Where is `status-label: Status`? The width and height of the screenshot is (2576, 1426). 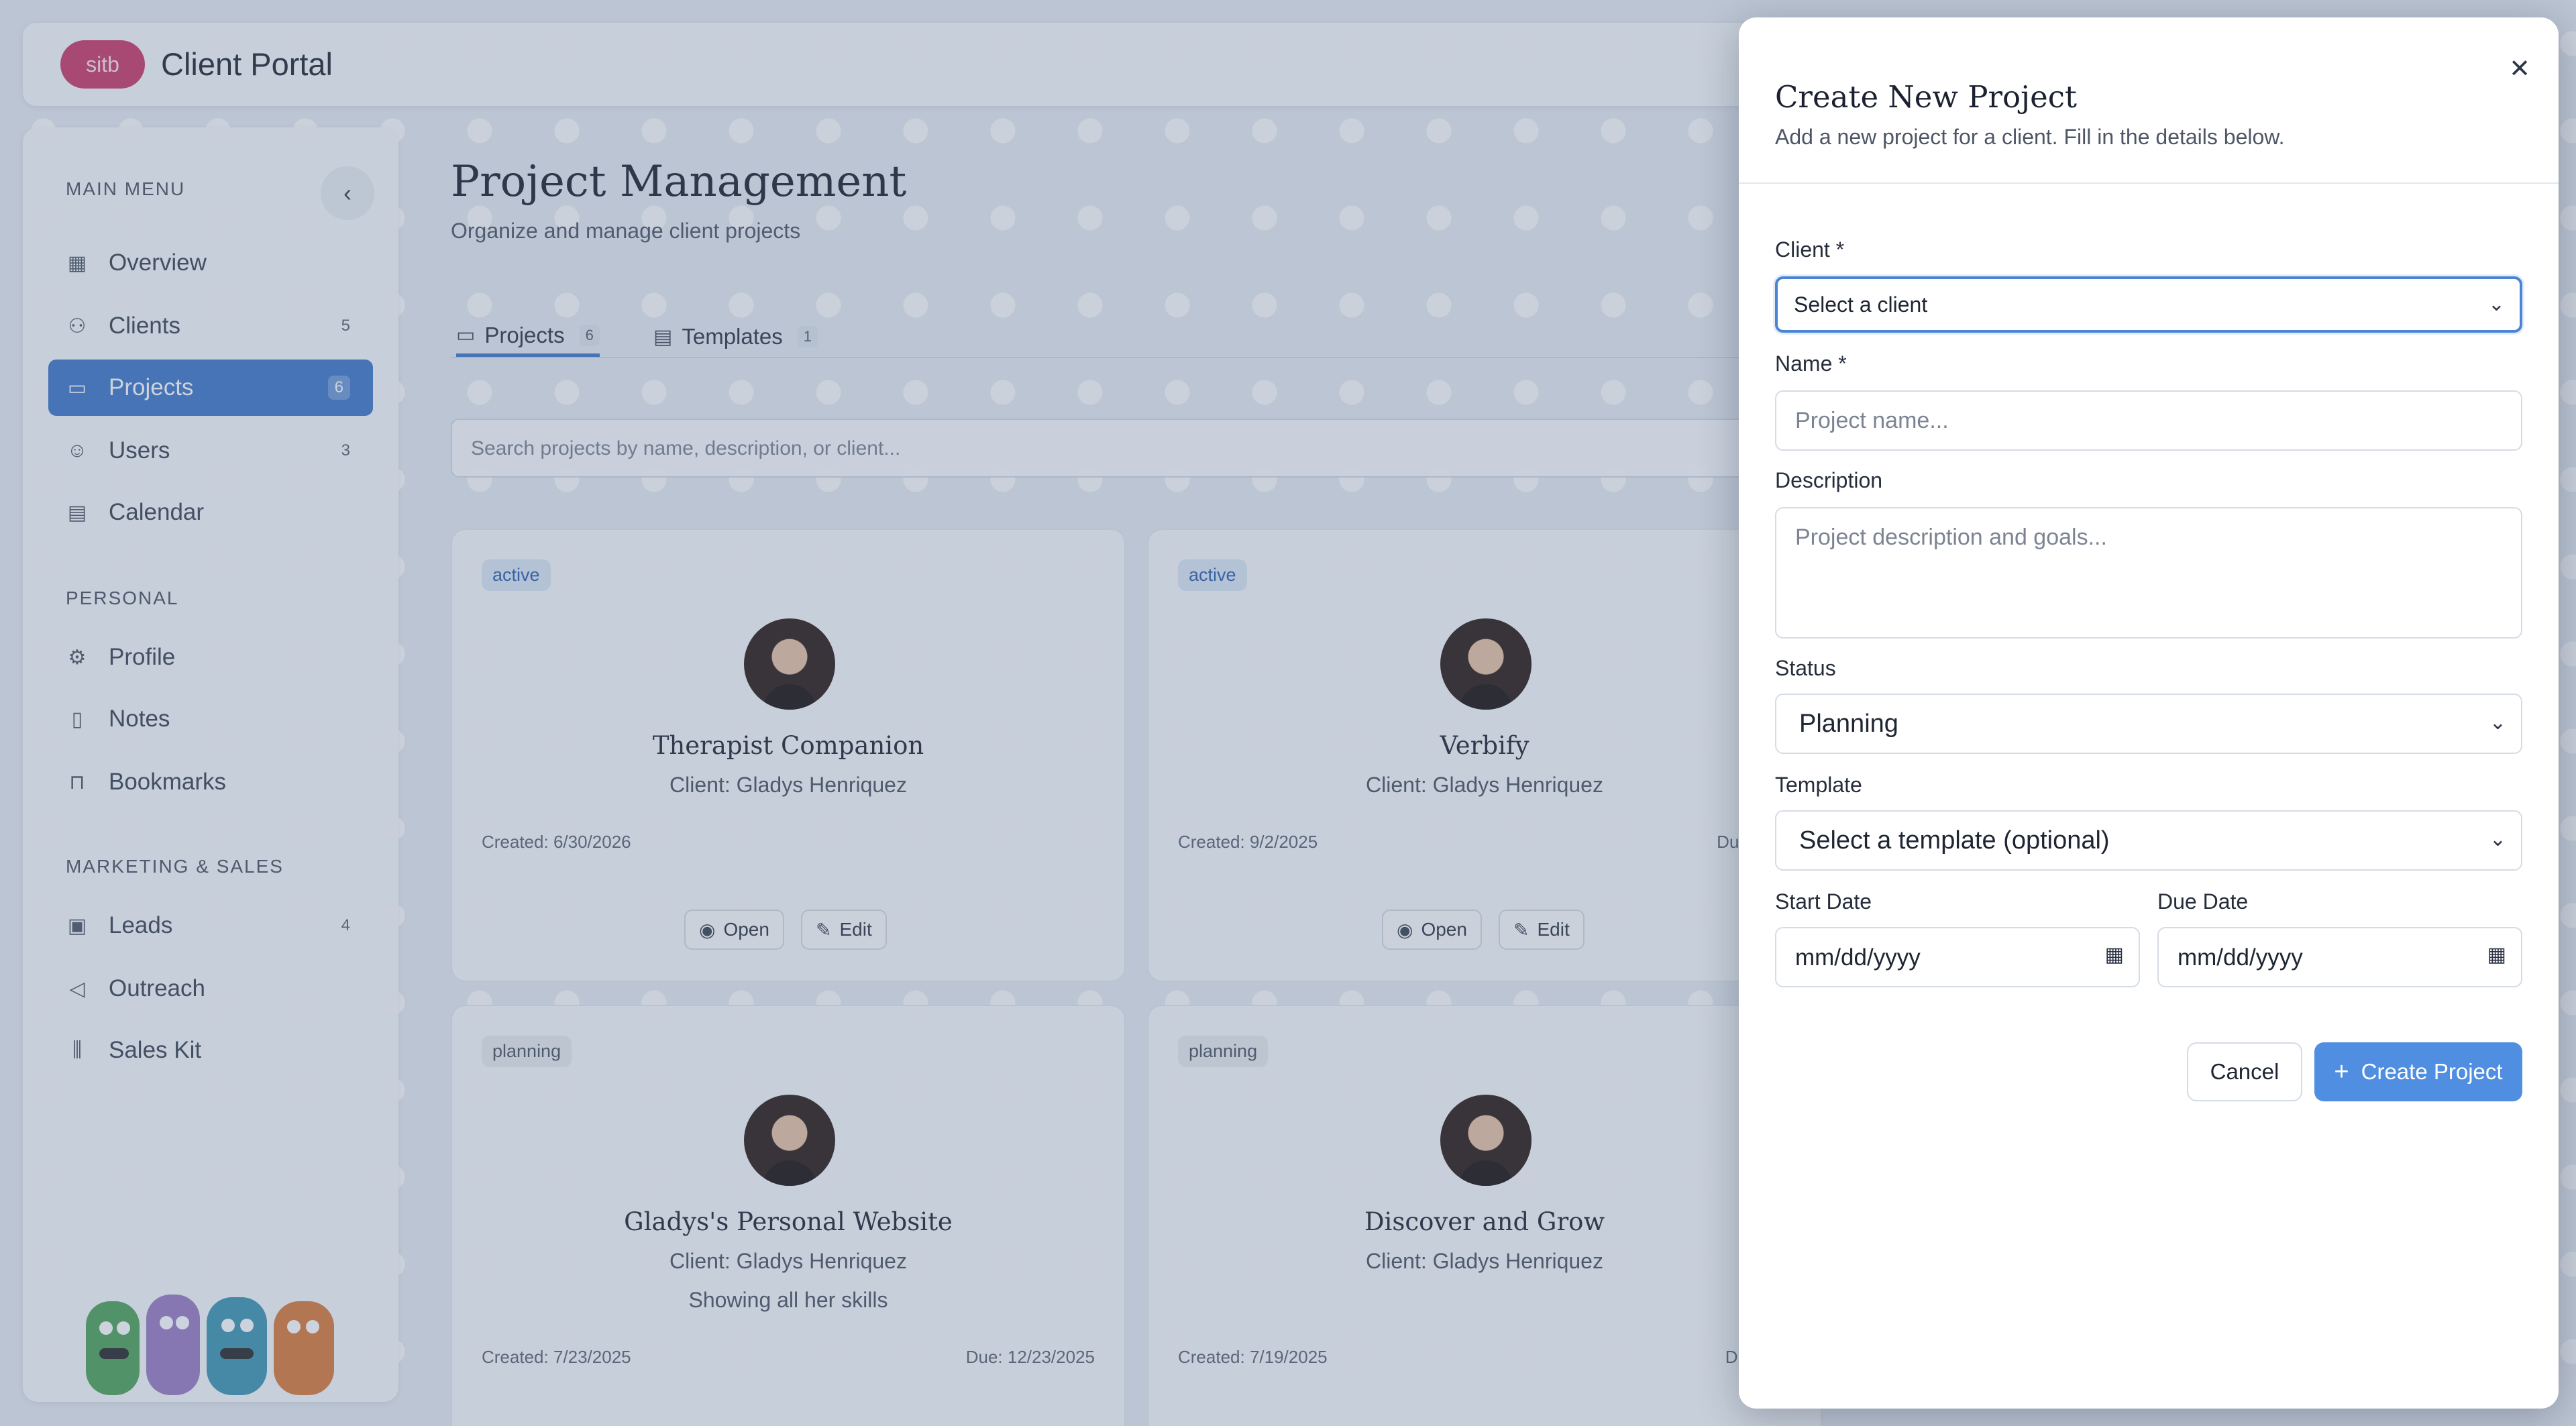 status-label: Status is located at coordinates (1805, 668).